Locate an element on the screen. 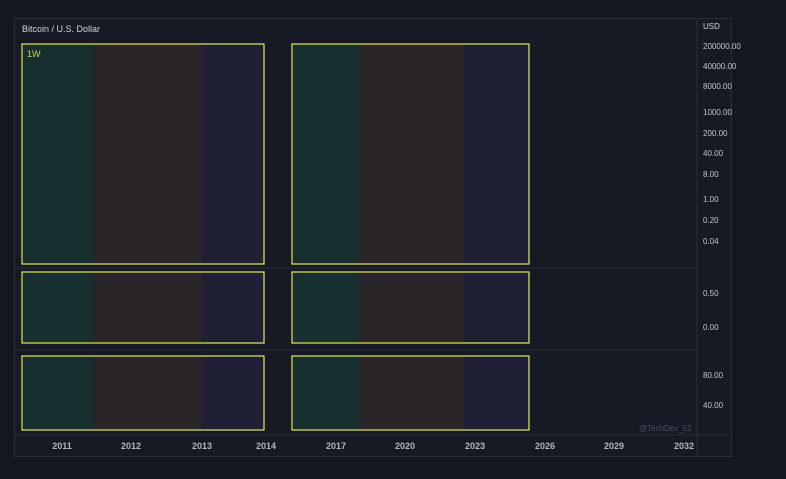  x-tick-label: 2026 is located at coordinates (545, 446).